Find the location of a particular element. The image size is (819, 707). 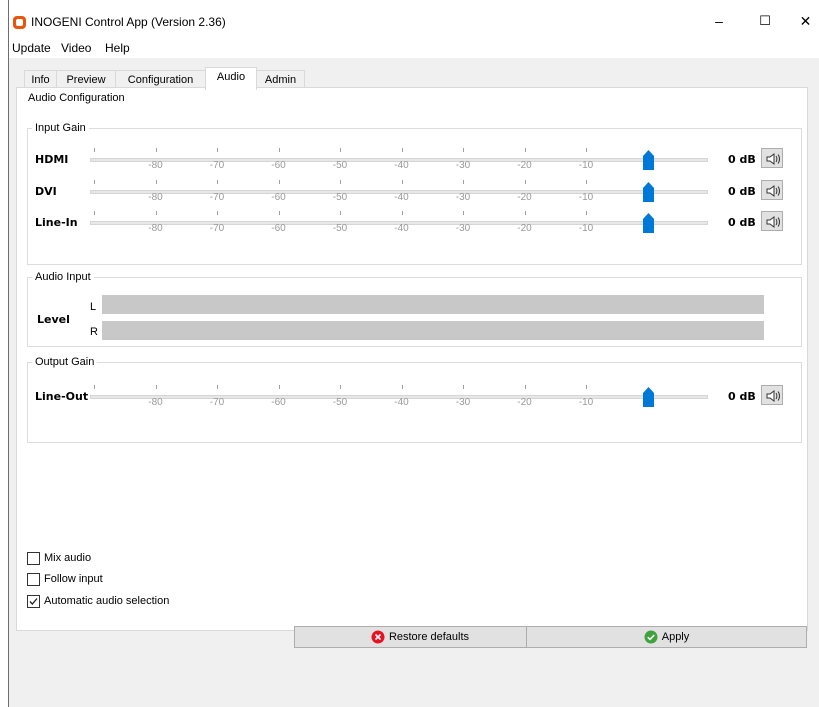

line-in-mute-button is located at coordinates (772, 221).